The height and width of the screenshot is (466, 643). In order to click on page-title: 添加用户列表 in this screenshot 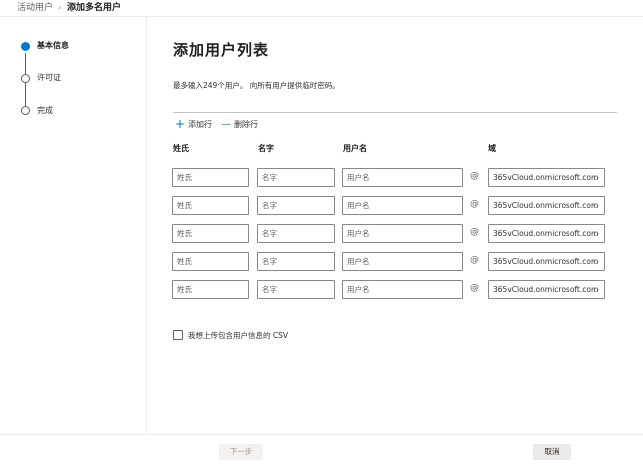, I will do `click(221, 50)`.